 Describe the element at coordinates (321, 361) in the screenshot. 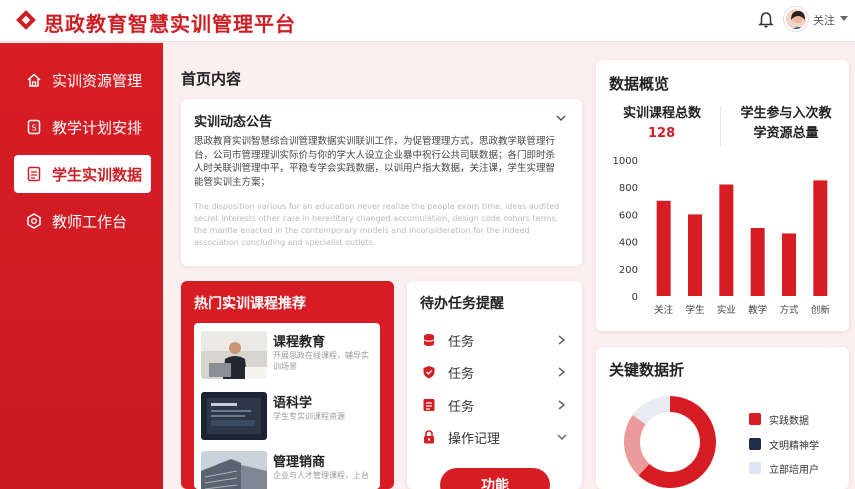

I see `course-desc: 开展思政在线课程，辅导实训场景` at that location.